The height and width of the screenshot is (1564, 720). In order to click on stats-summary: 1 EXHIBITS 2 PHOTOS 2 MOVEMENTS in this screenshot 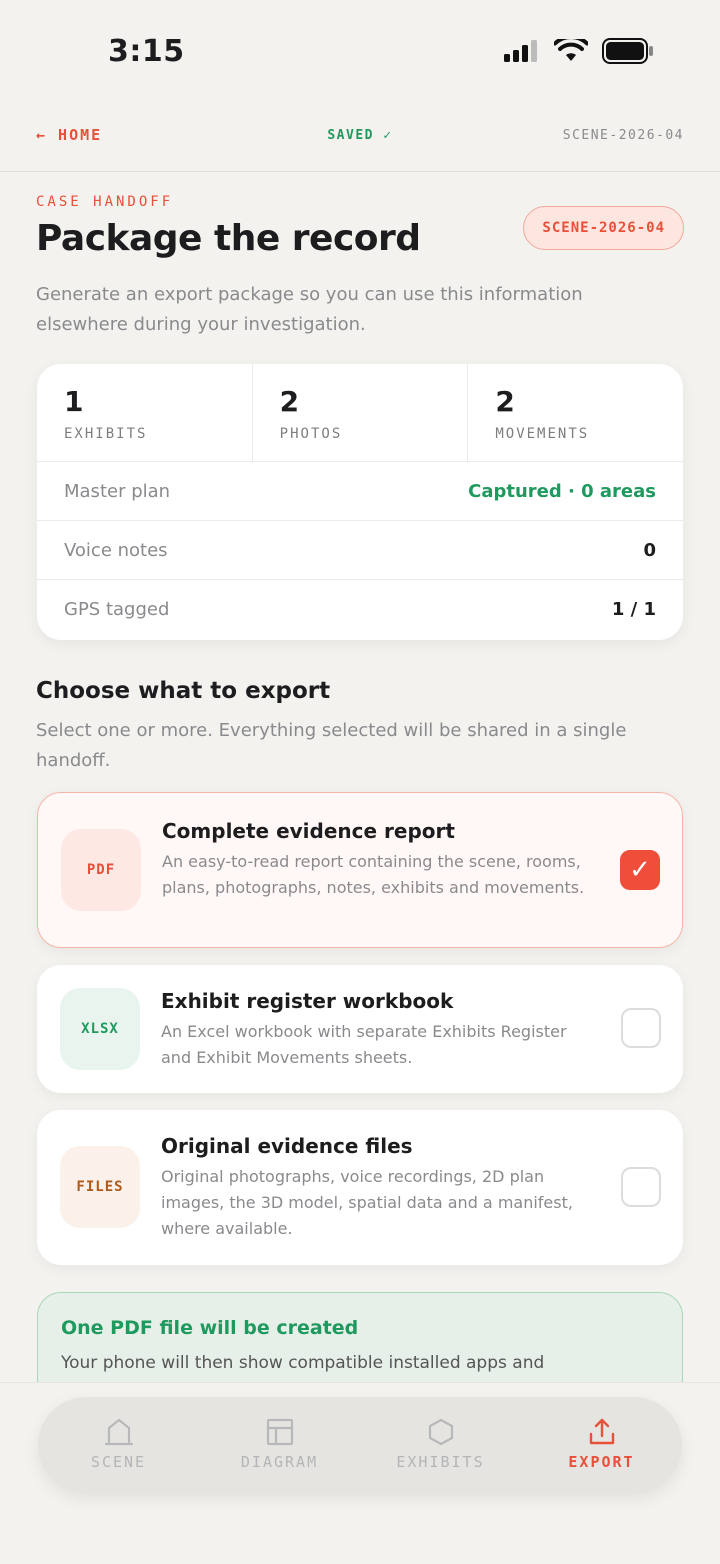, I will do `click(360, 413)`.